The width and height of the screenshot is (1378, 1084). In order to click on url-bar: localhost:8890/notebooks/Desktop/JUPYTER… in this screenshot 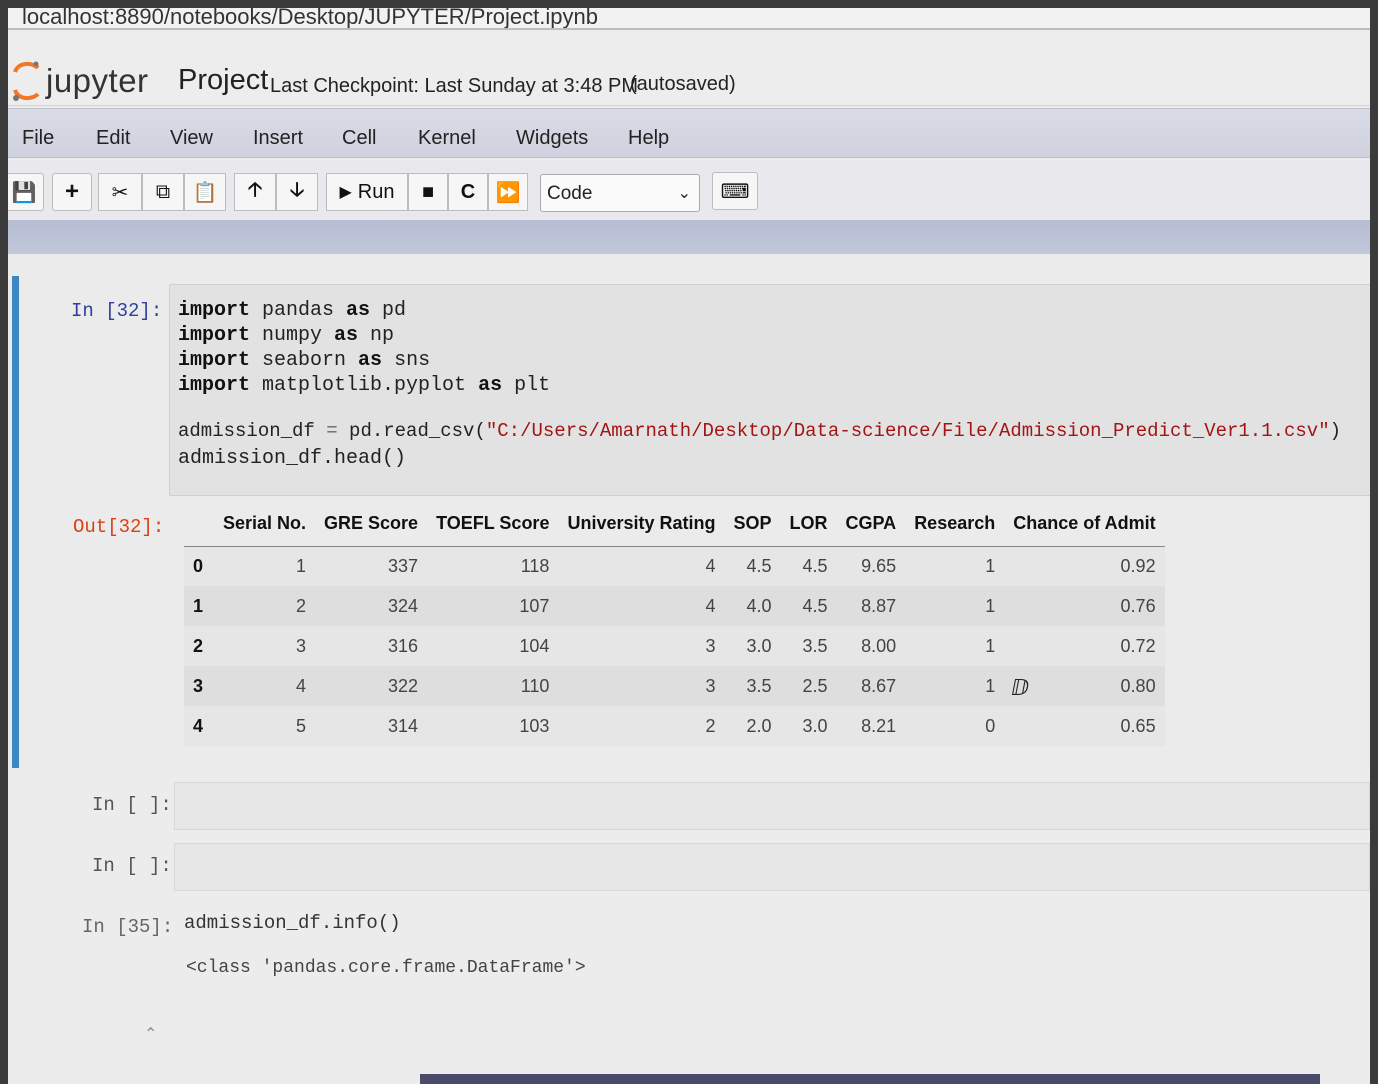, I will do `click(689, 19)`.